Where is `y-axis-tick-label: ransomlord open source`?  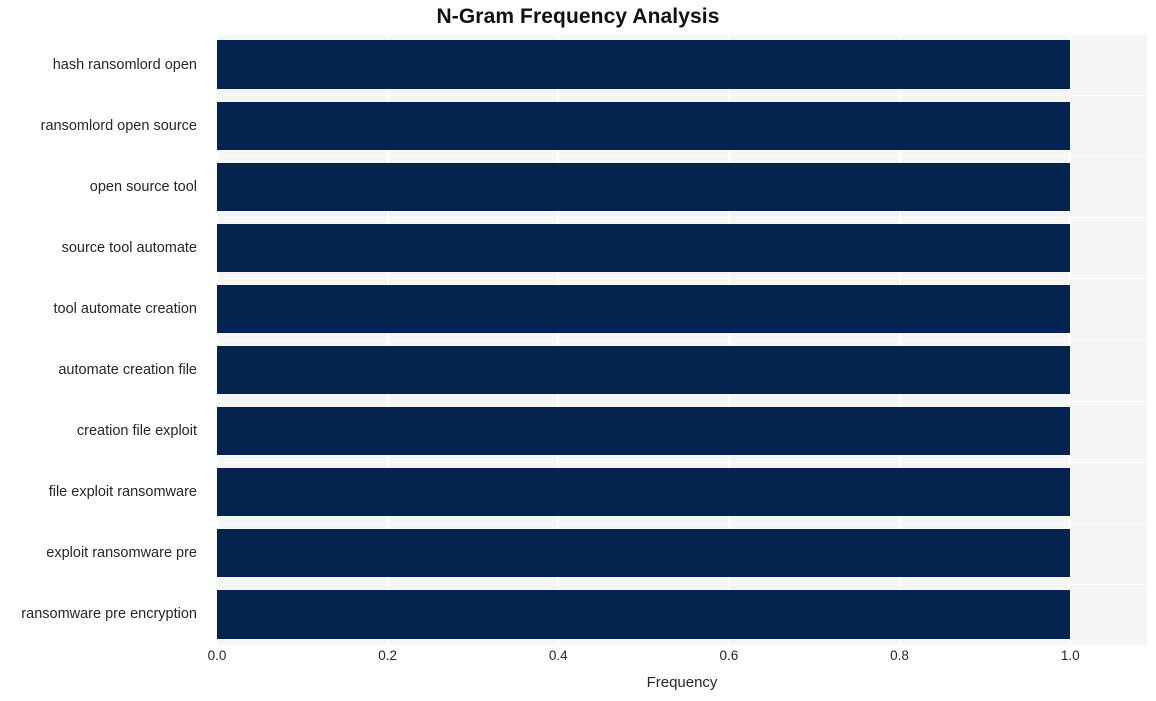
y-axis-tick-label: ransomlord open source is located at coordinates (118, 125).